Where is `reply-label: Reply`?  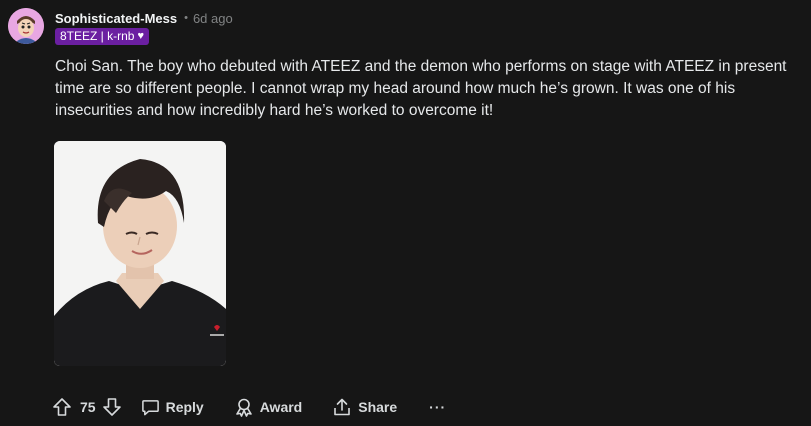 reply-label: Reply is located at coordinates (184, 407).